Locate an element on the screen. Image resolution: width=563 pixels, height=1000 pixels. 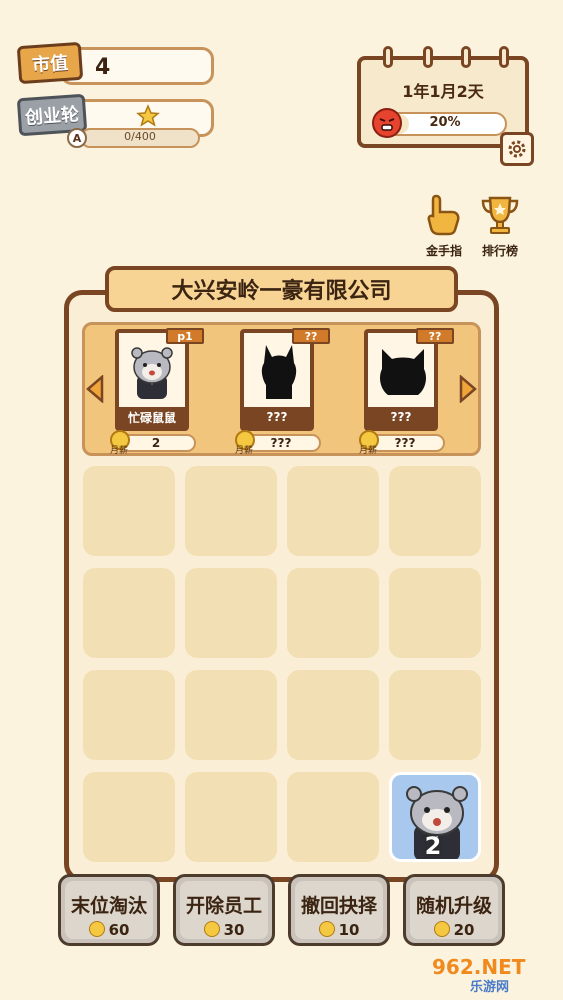
pointing-hand-icon is located at coordinates (443, 215).